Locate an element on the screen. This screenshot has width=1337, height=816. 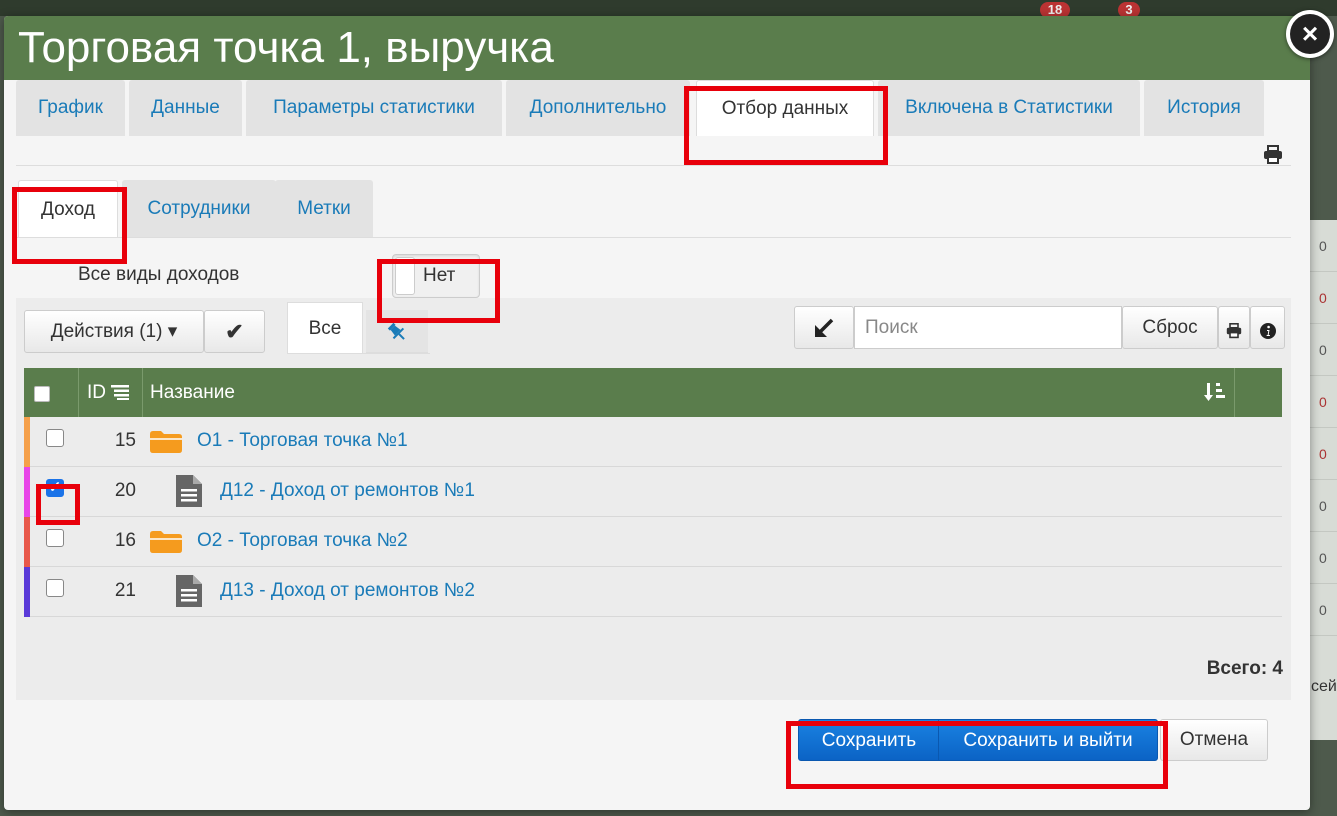
pin-icon is located at coordinates (396, 331).